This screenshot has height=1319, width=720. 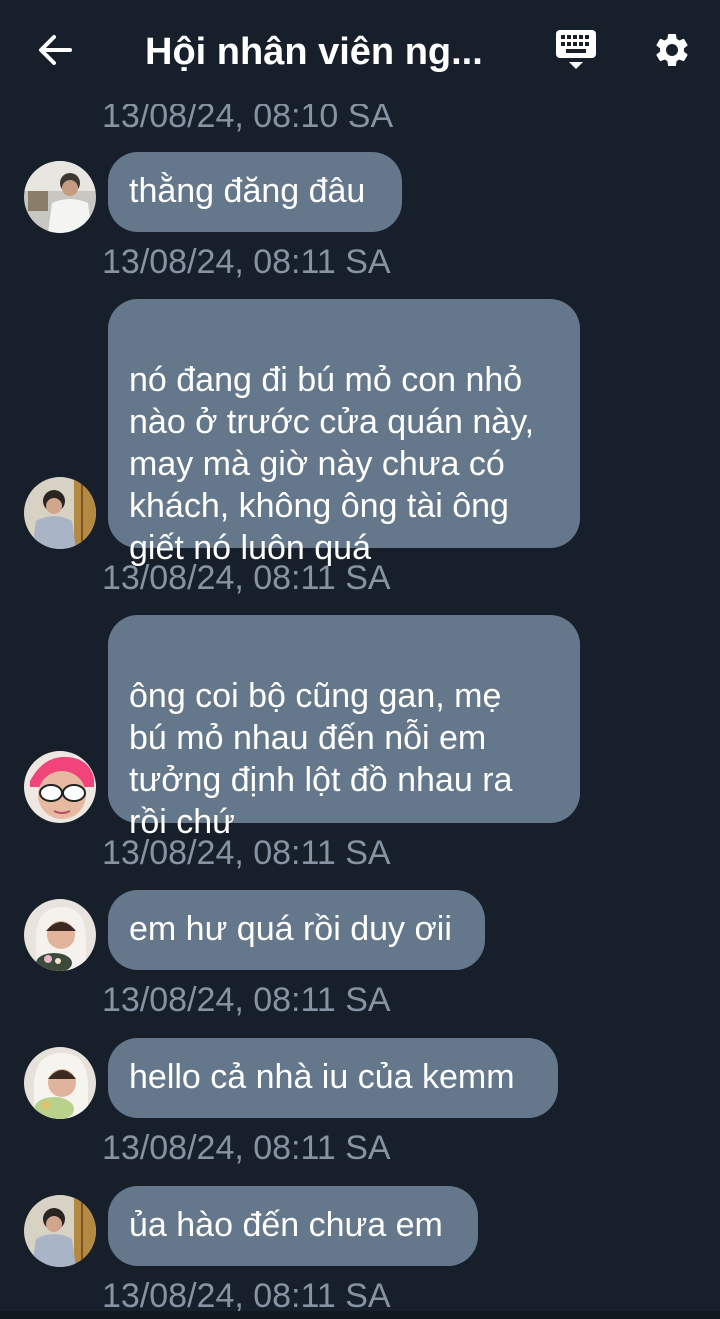 I want to click on message-bubble: hello cả nhà iu của kemm, so click(x=333, y=1078).